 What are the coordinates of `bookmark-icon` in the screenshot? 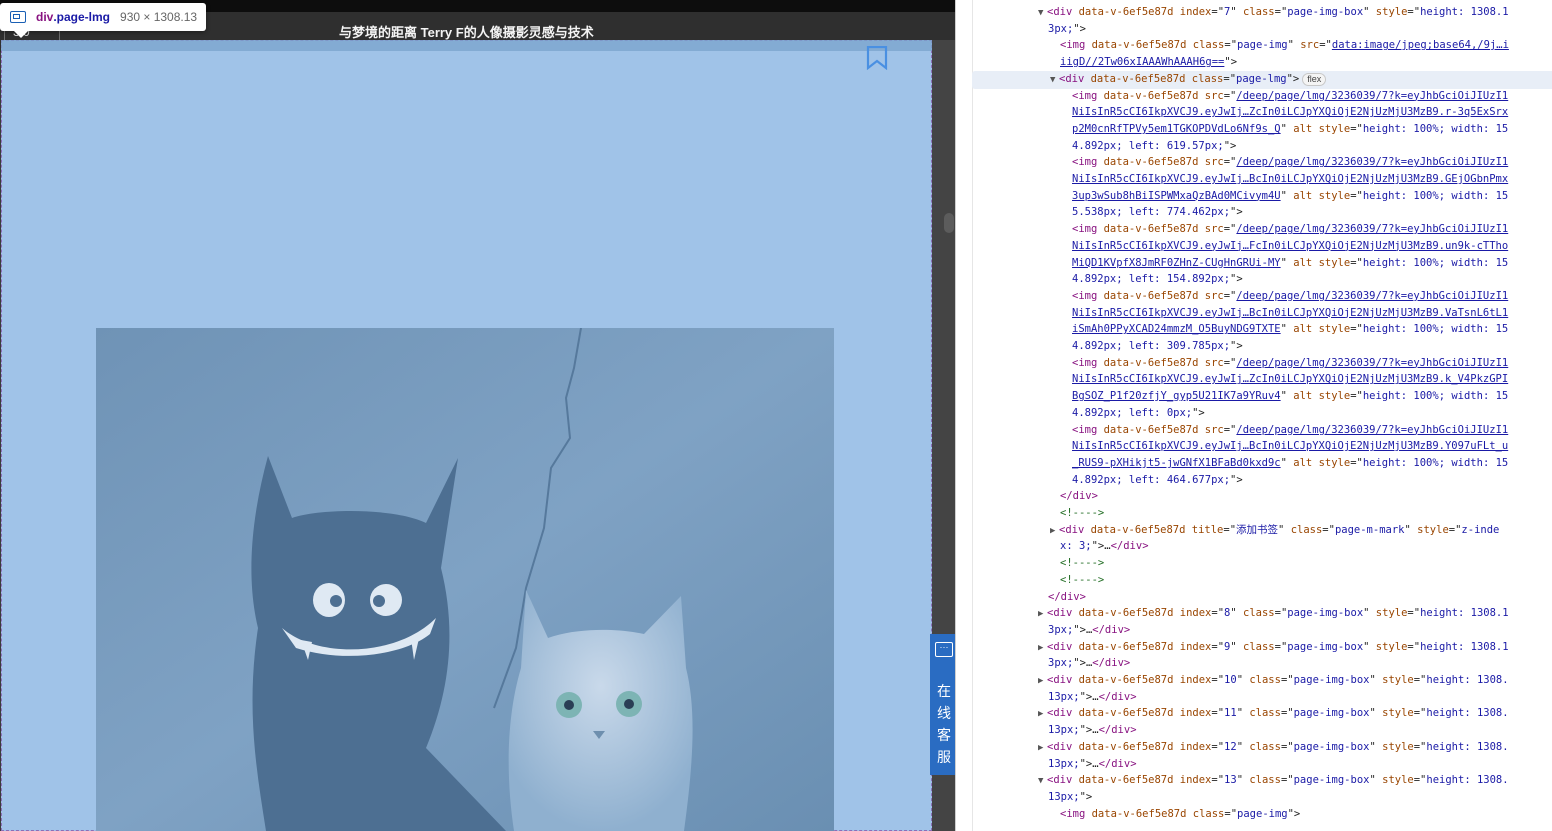 It's located at (877, 58).